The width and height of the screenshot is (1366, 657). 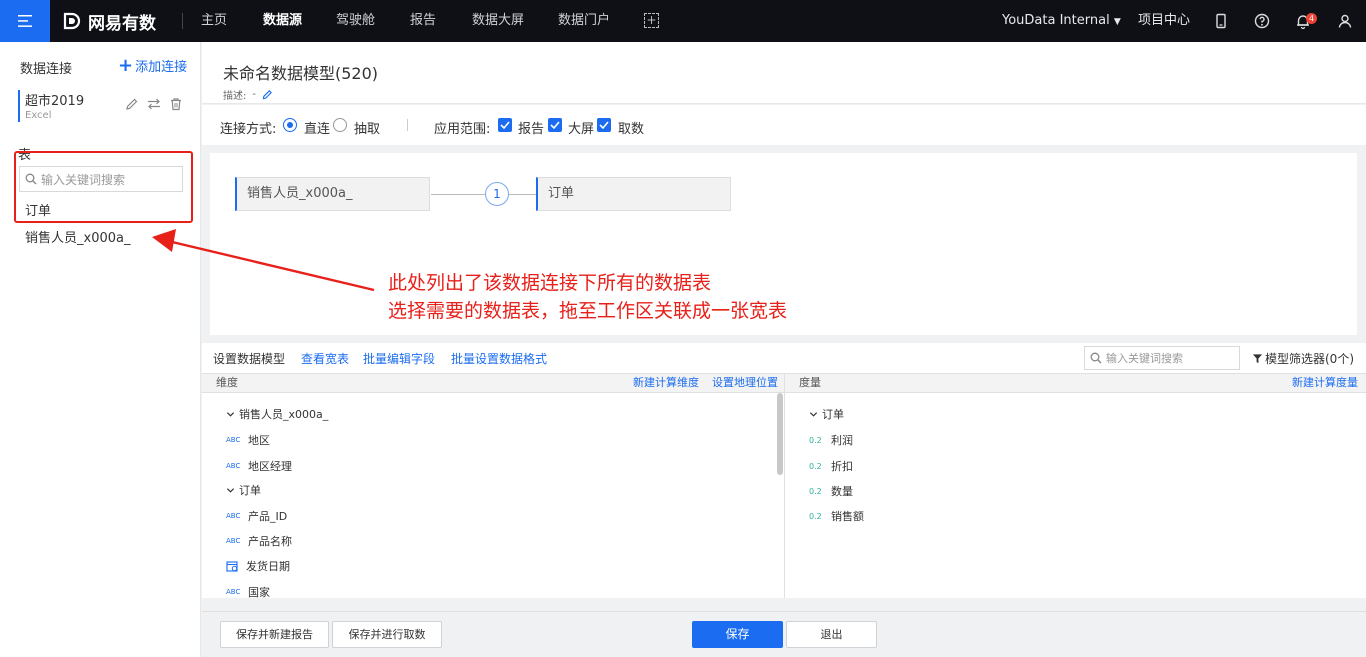 What do you see at coordinates (784, 634) in the screenshot?
I see `action-footer: 保存并新建报告 保存并进行取数 保存 退出` at bounding box center [784, 634].